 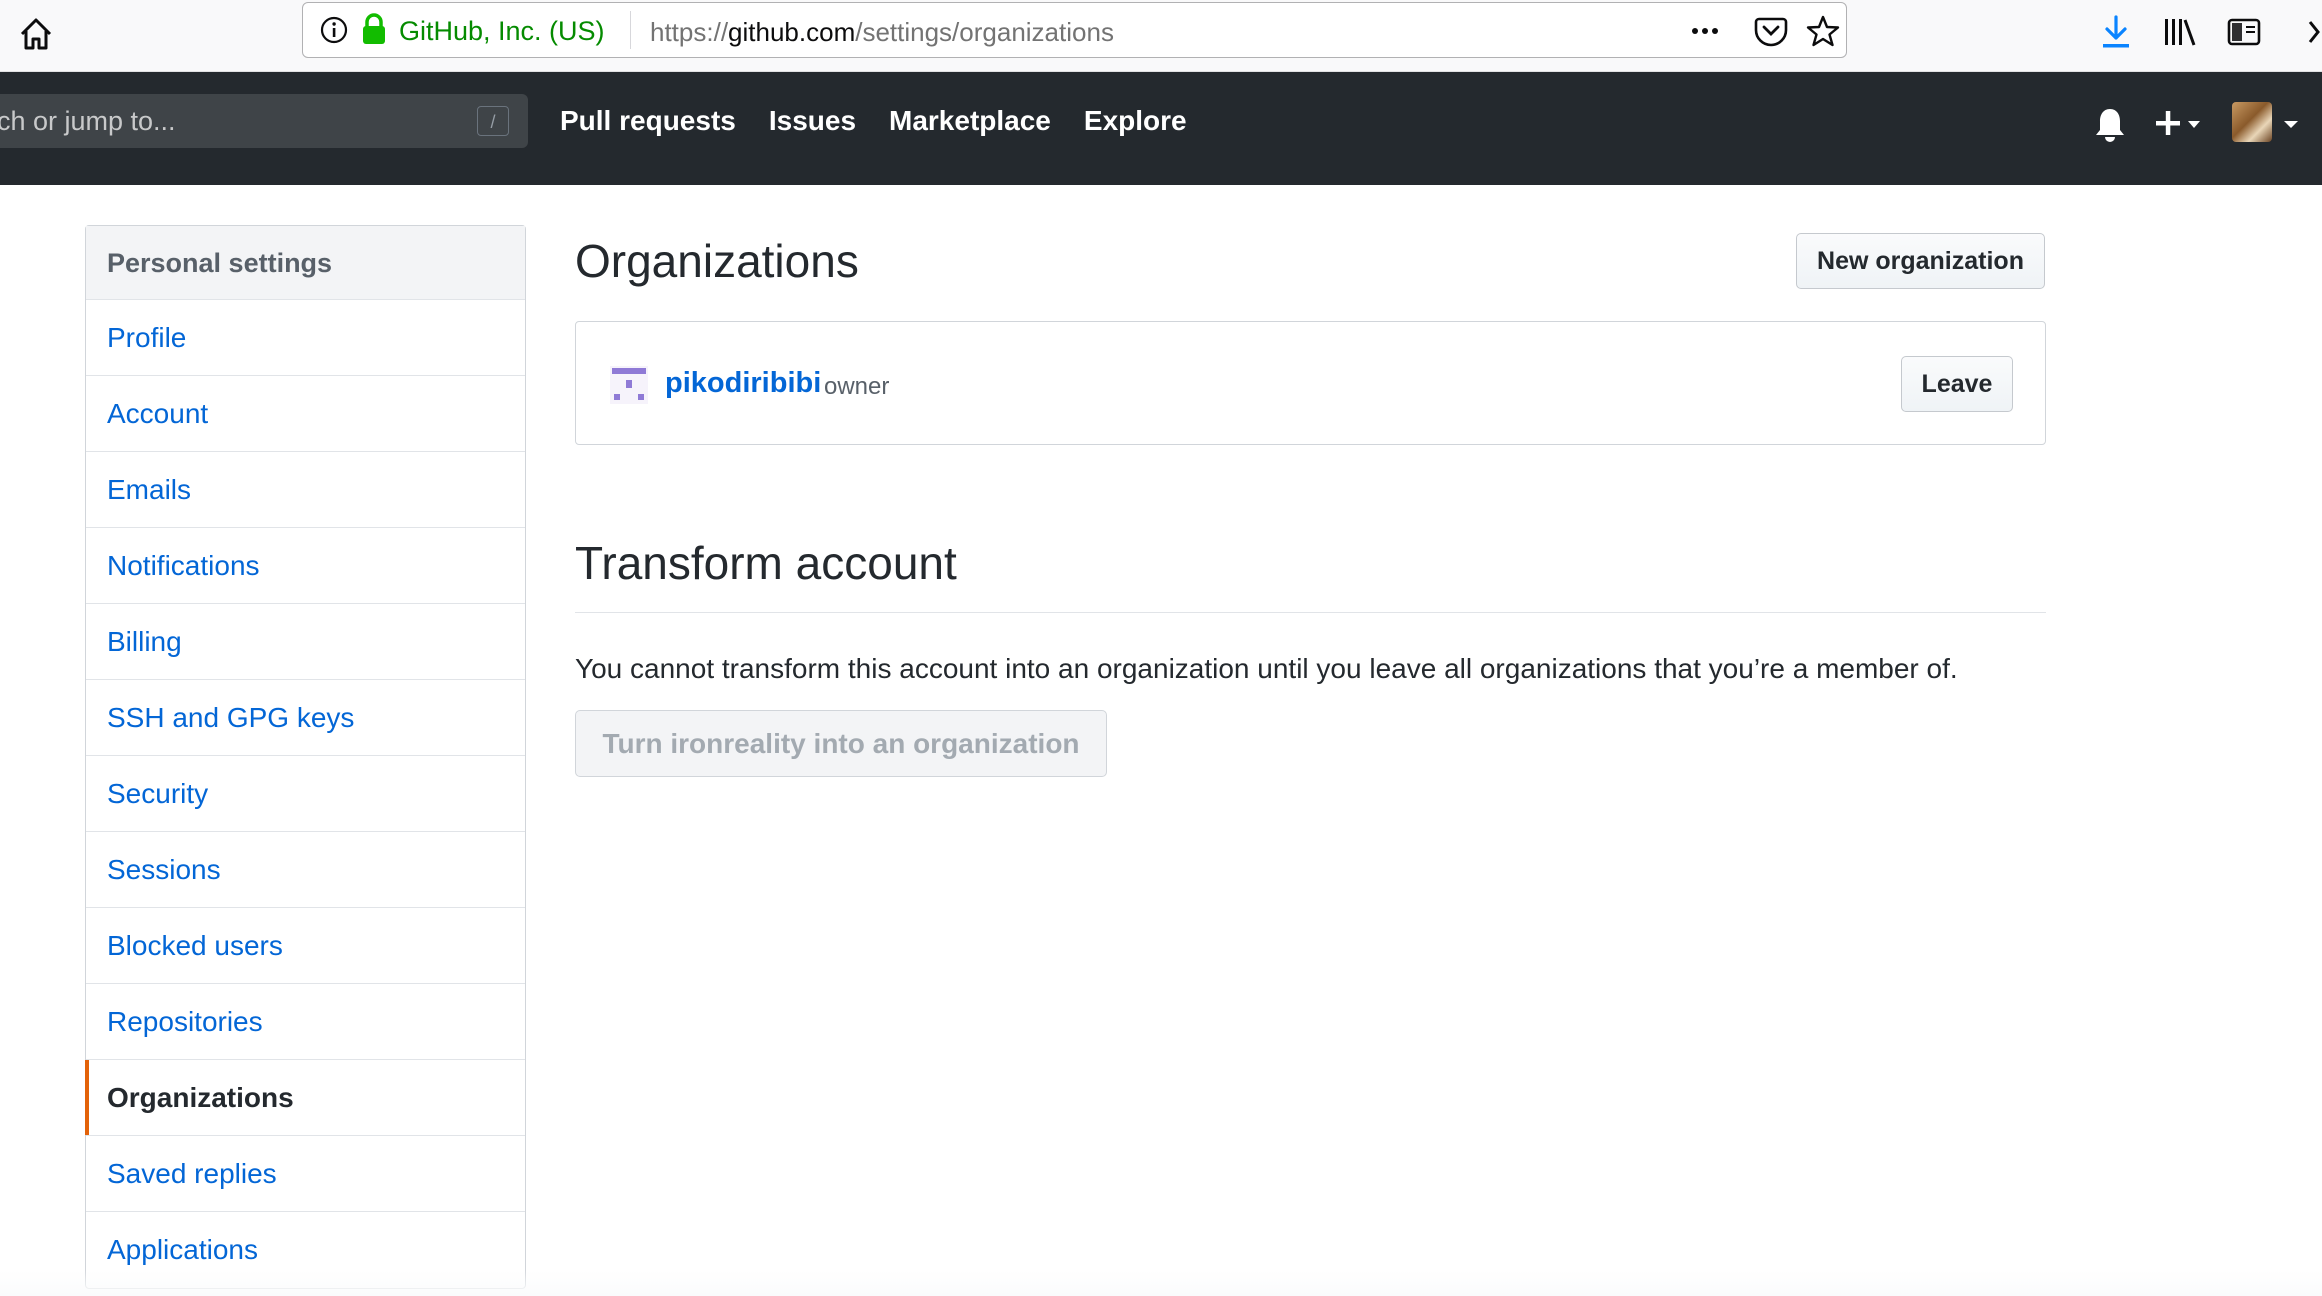 What do you see at coordinates (305, 1022) in the screenshot?
I see `sidebar-item-repositories: Repositories` at bounding box center [305, 1022].